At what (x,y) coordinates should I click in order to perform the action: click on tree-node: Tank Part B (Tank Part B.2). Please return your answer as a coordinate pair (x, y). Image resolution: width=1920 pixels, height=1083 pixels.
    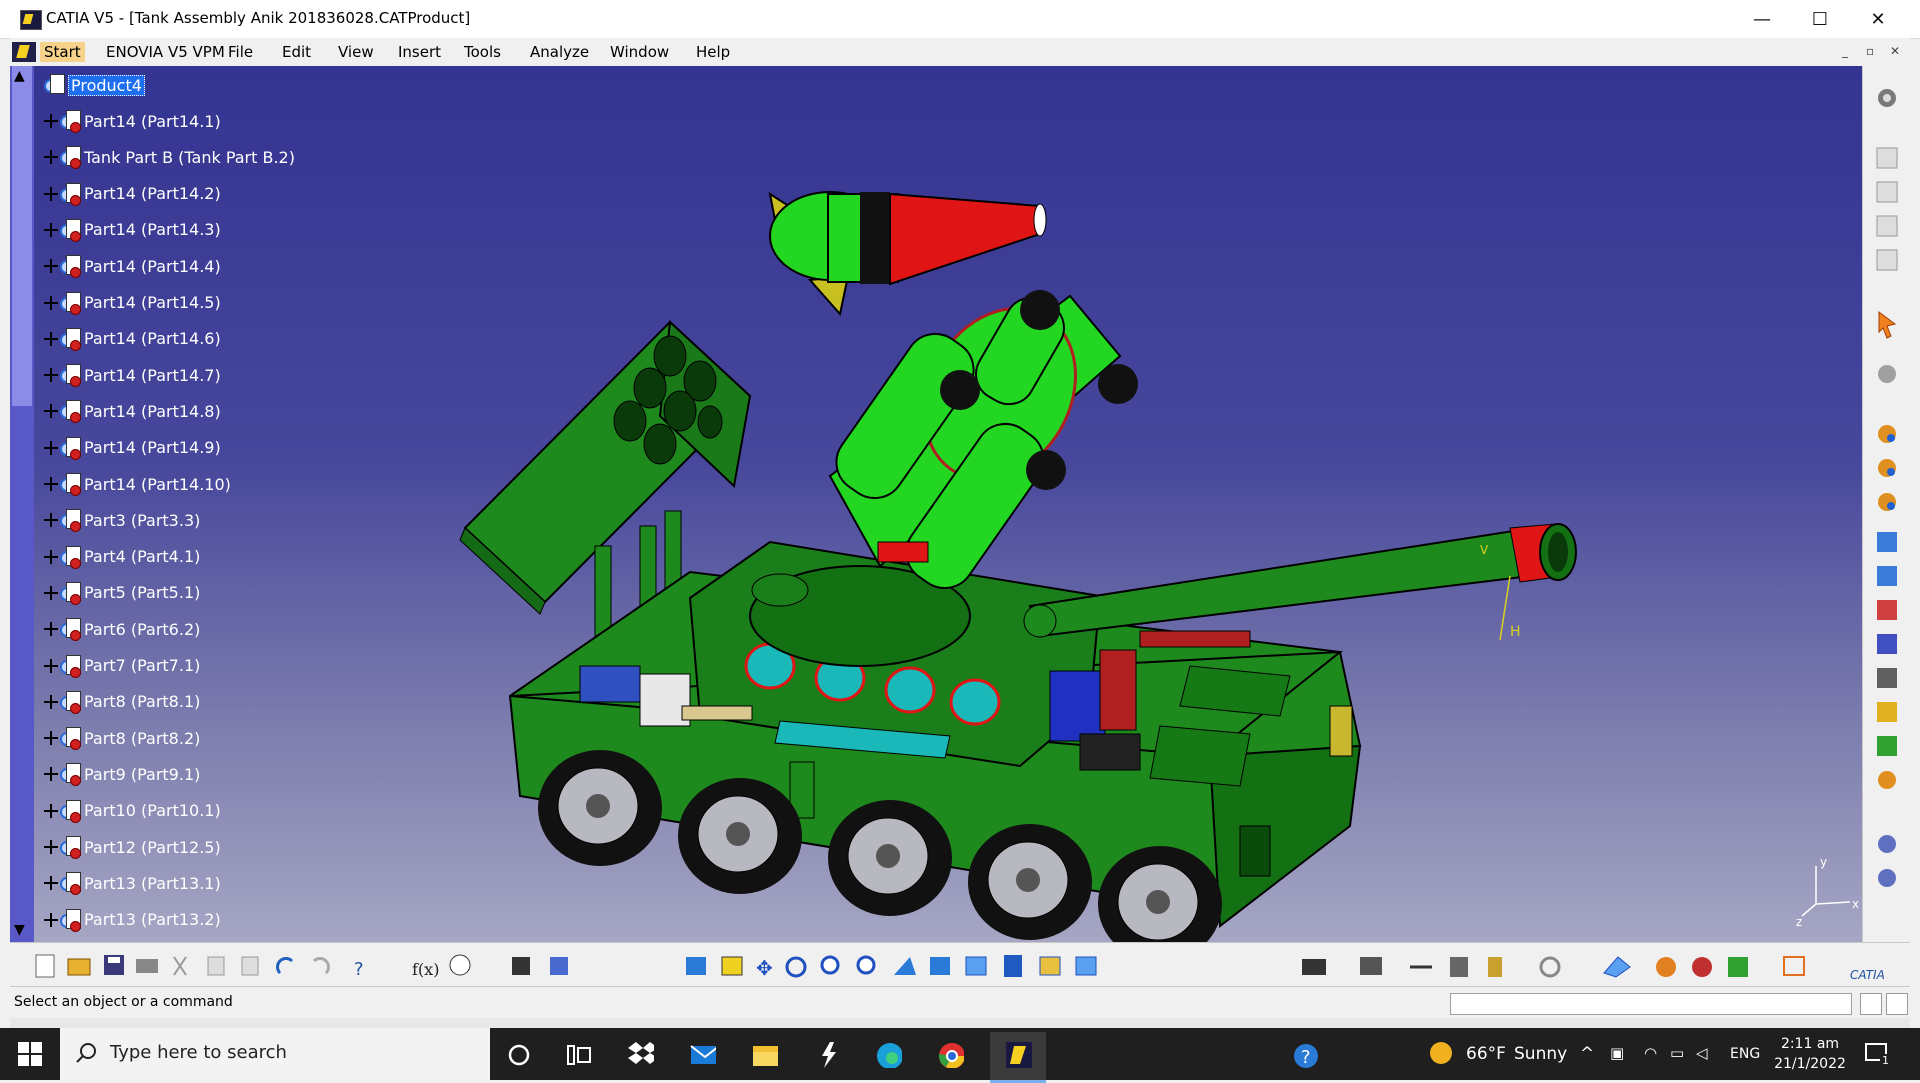
    Looking at the image, I should click on (169, 157).